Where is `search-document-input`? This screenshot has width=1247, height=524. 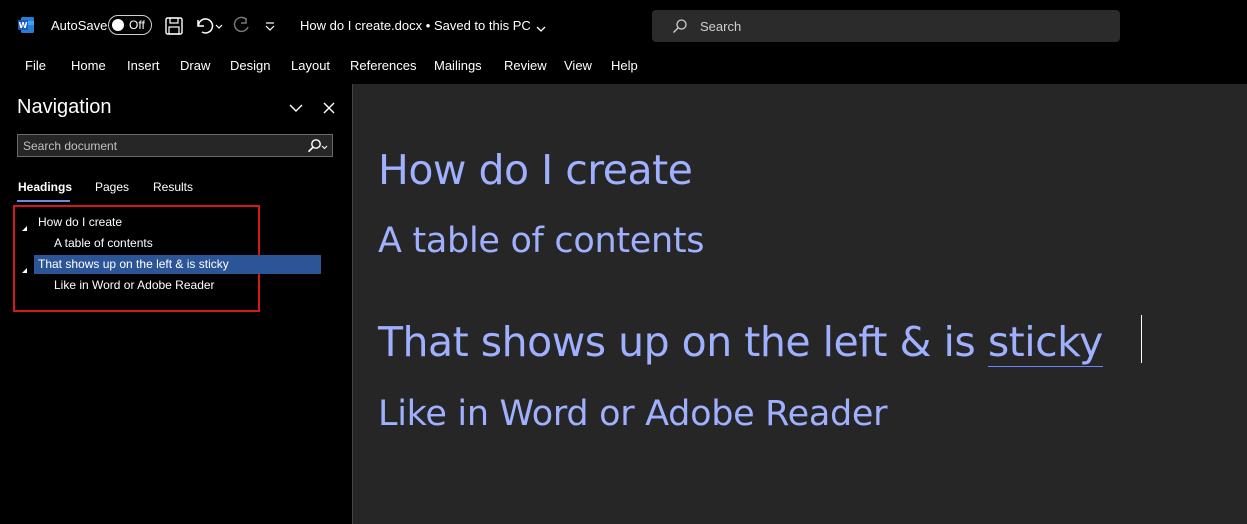
search-document-input is located at coordinates (158, 145).